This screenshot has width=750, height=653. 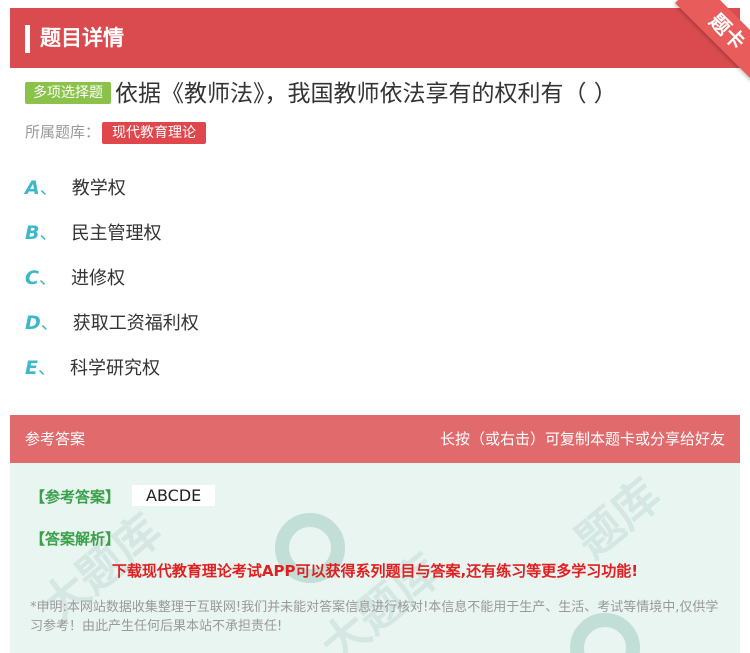 What do you see at coordinates (375, 570) in the screenshot?
I see `app-promo-link: 下载现代教育理论考试APP可以获得系列题目与答案,还有练习等更多学习功能!` at bounding box center [375, 570].